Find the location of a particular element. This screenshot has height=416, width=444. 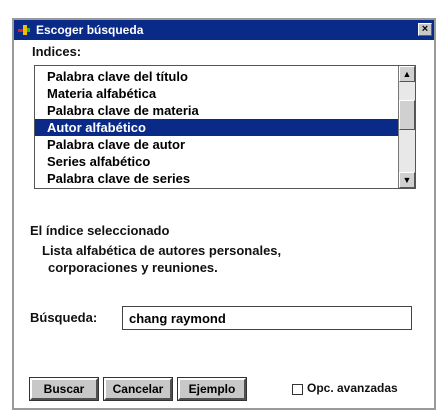

scroll-down-button: ▼ is located at coordinates (407, 180).